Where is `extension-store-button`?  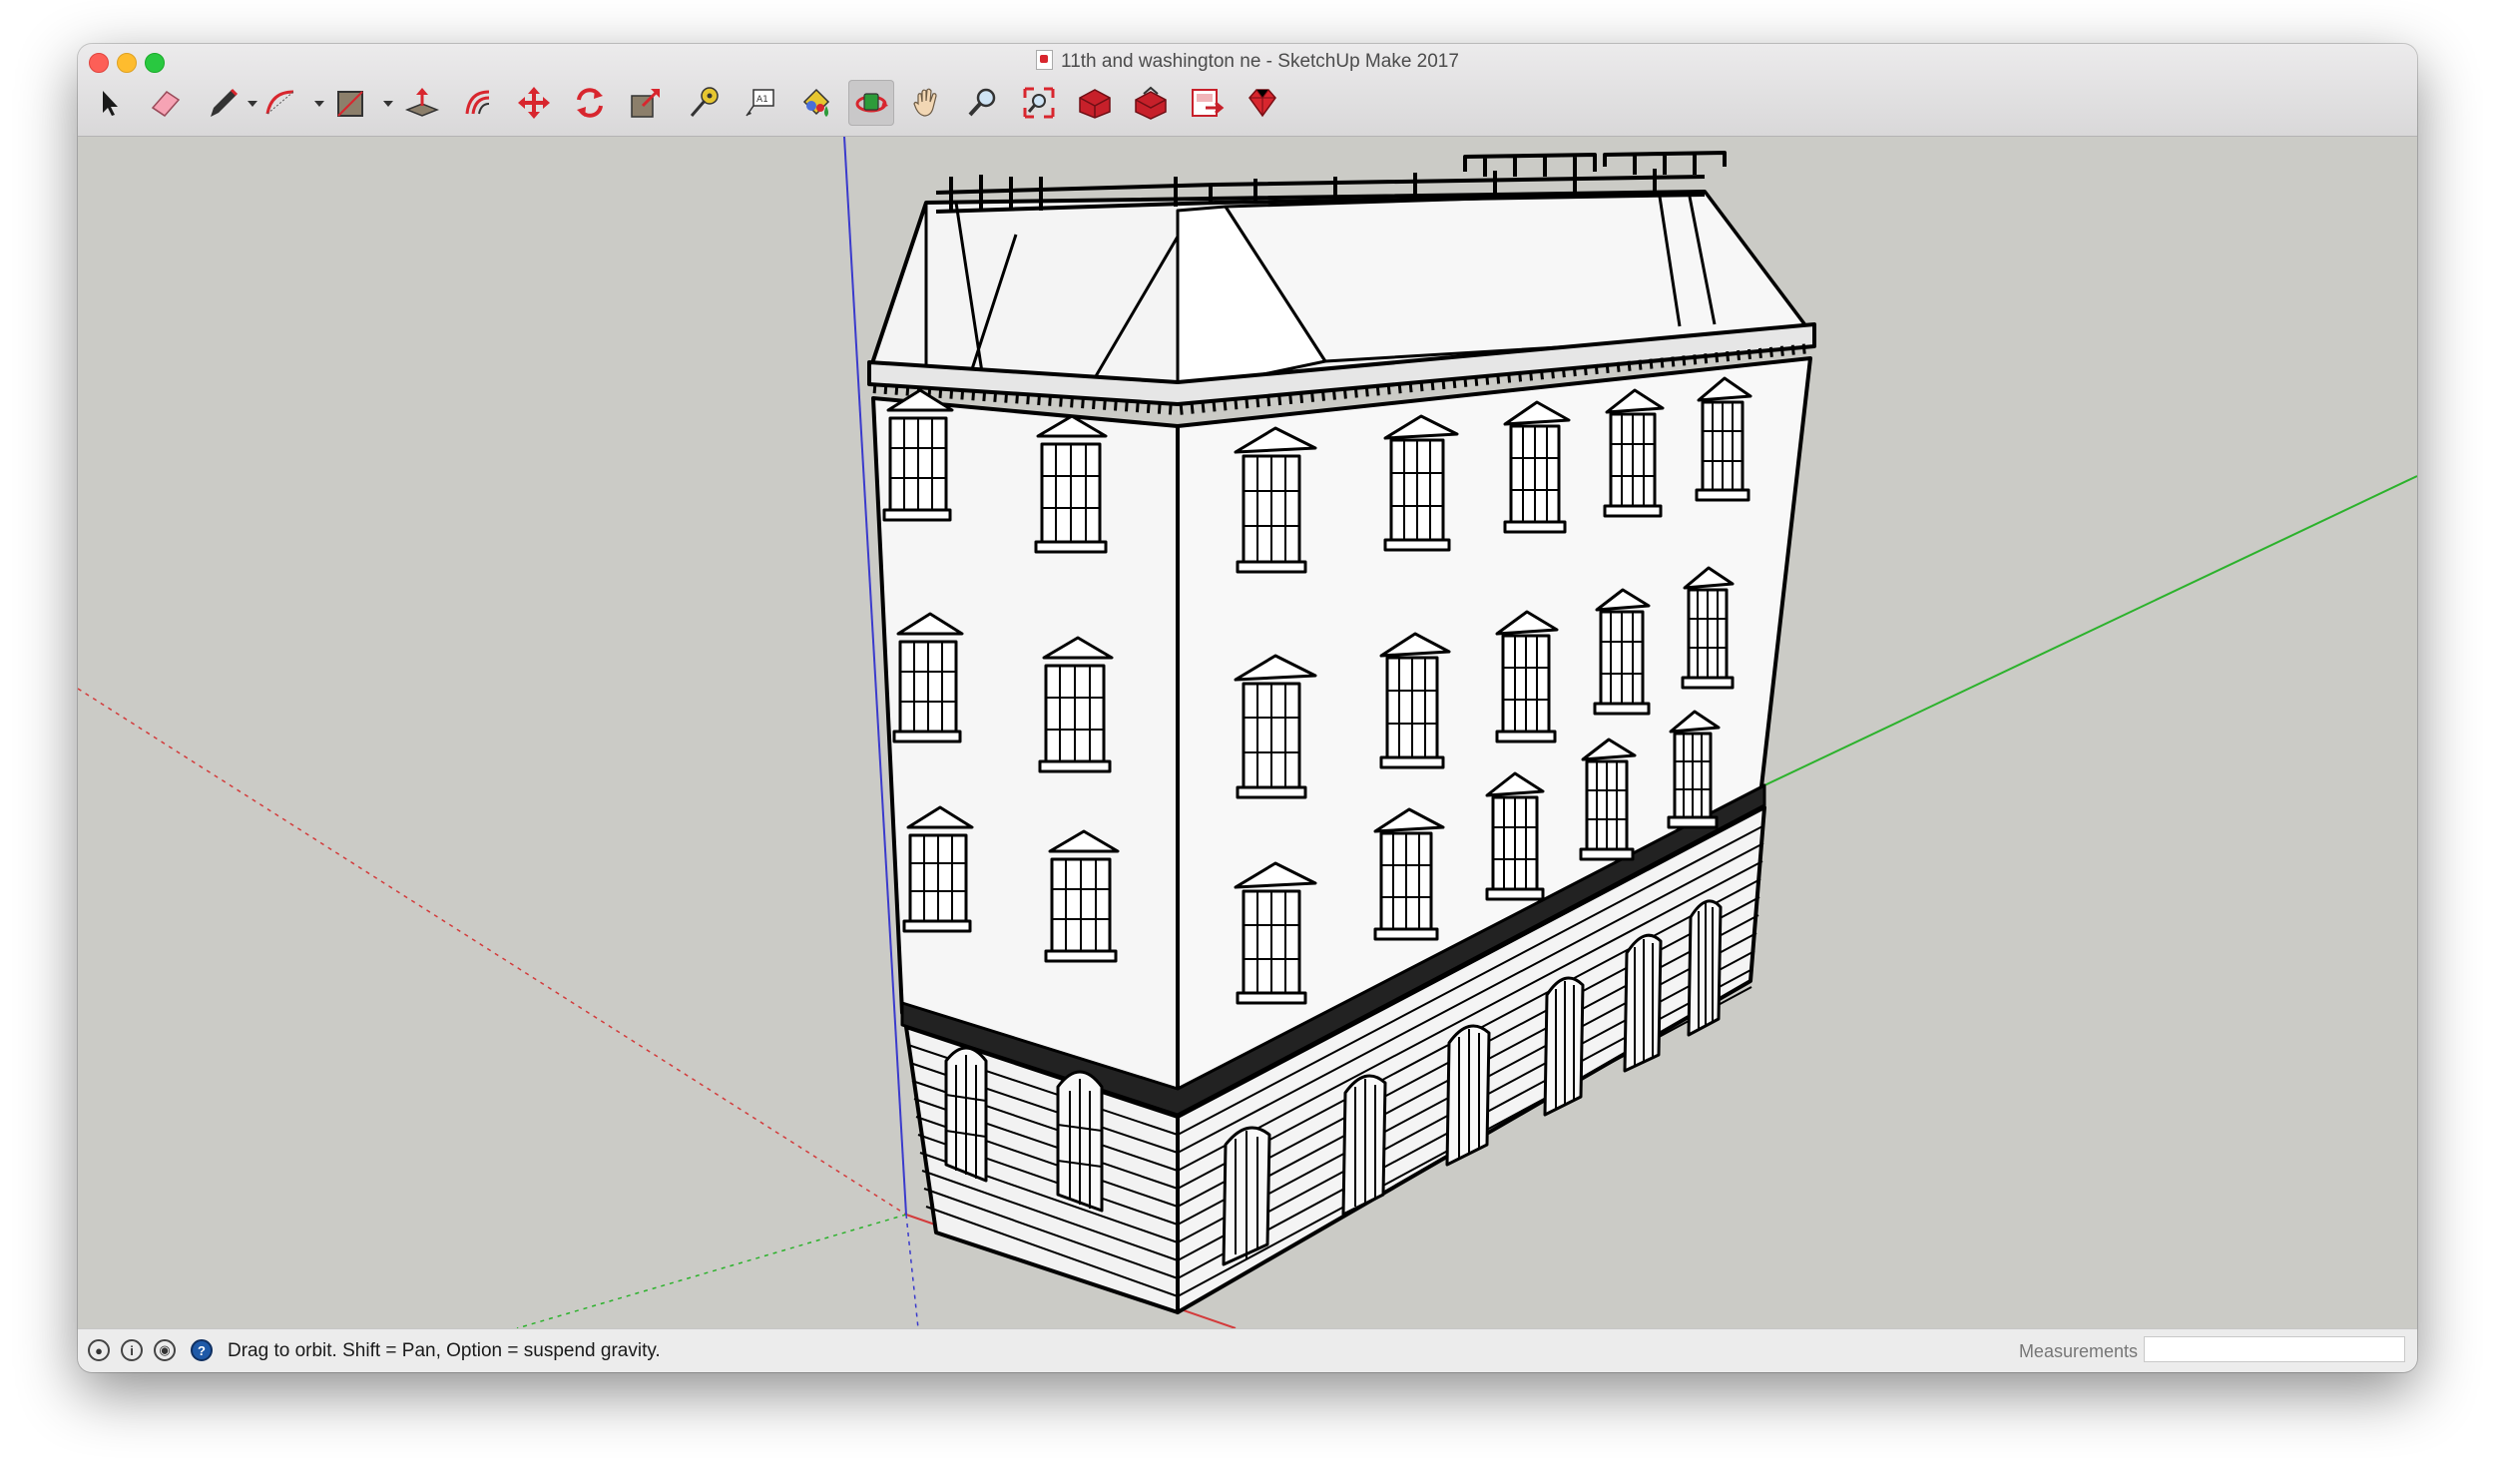 extension-store-button is located at coordinates (1262, 103).